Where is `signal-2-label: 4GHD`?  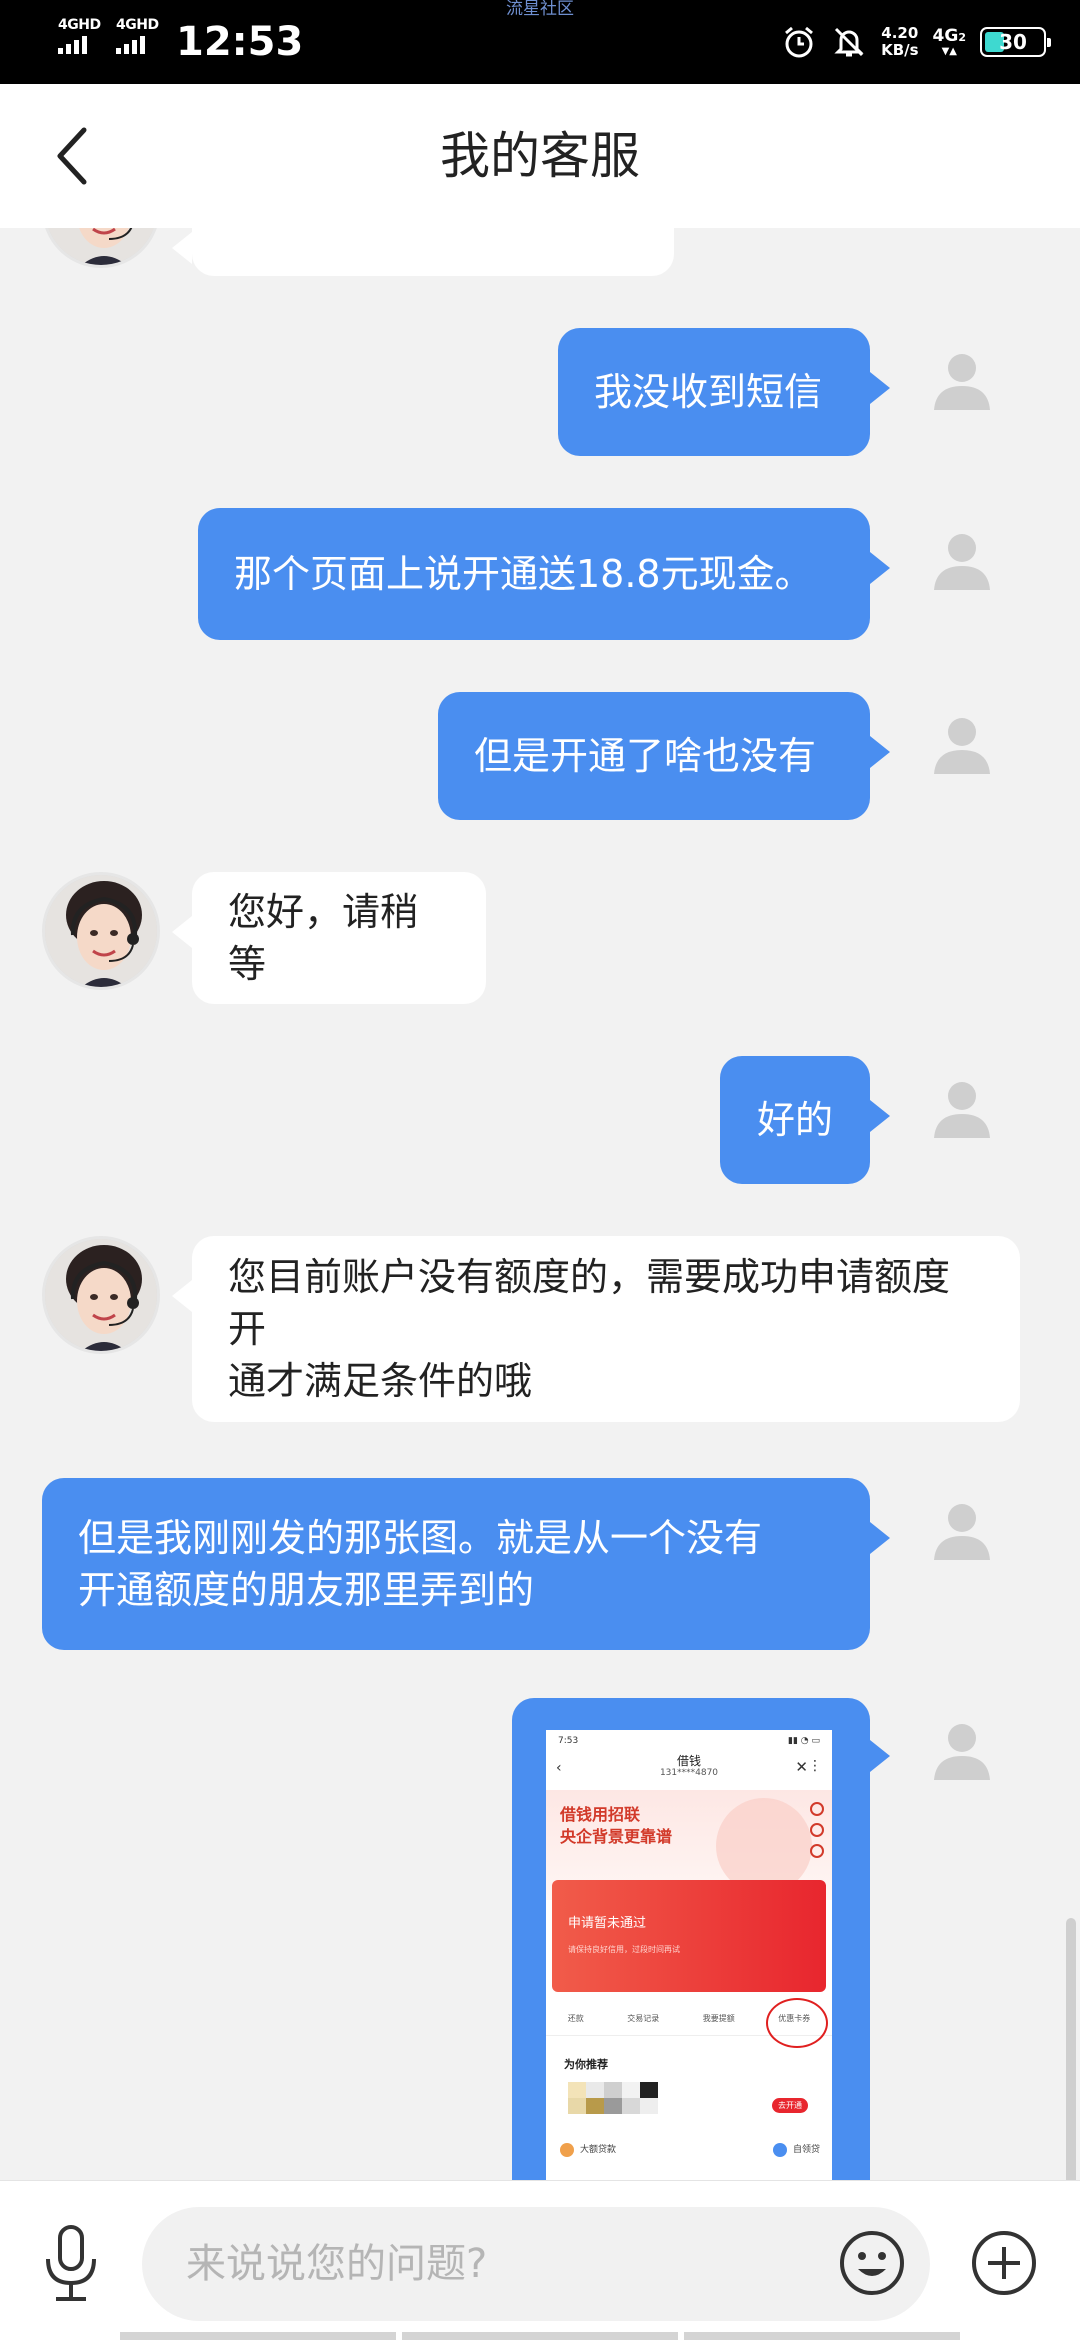 signal-2-label: 4GHD is located at coordinates (137, 25).